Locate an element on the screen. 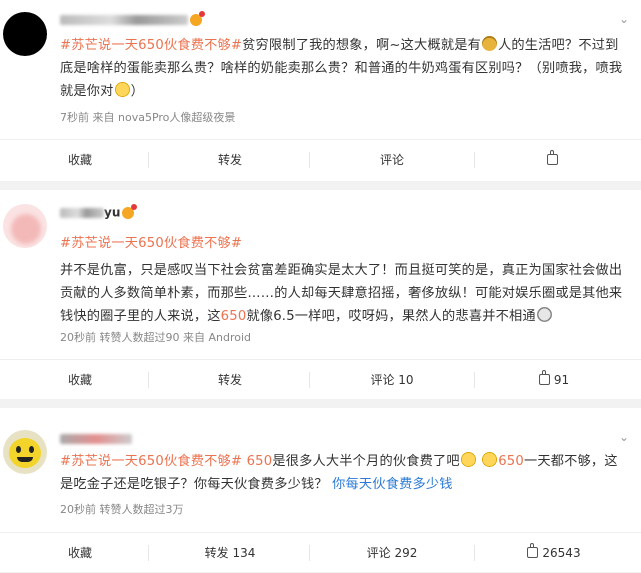  like-button: 26543 is located at coordinates (554, 553).